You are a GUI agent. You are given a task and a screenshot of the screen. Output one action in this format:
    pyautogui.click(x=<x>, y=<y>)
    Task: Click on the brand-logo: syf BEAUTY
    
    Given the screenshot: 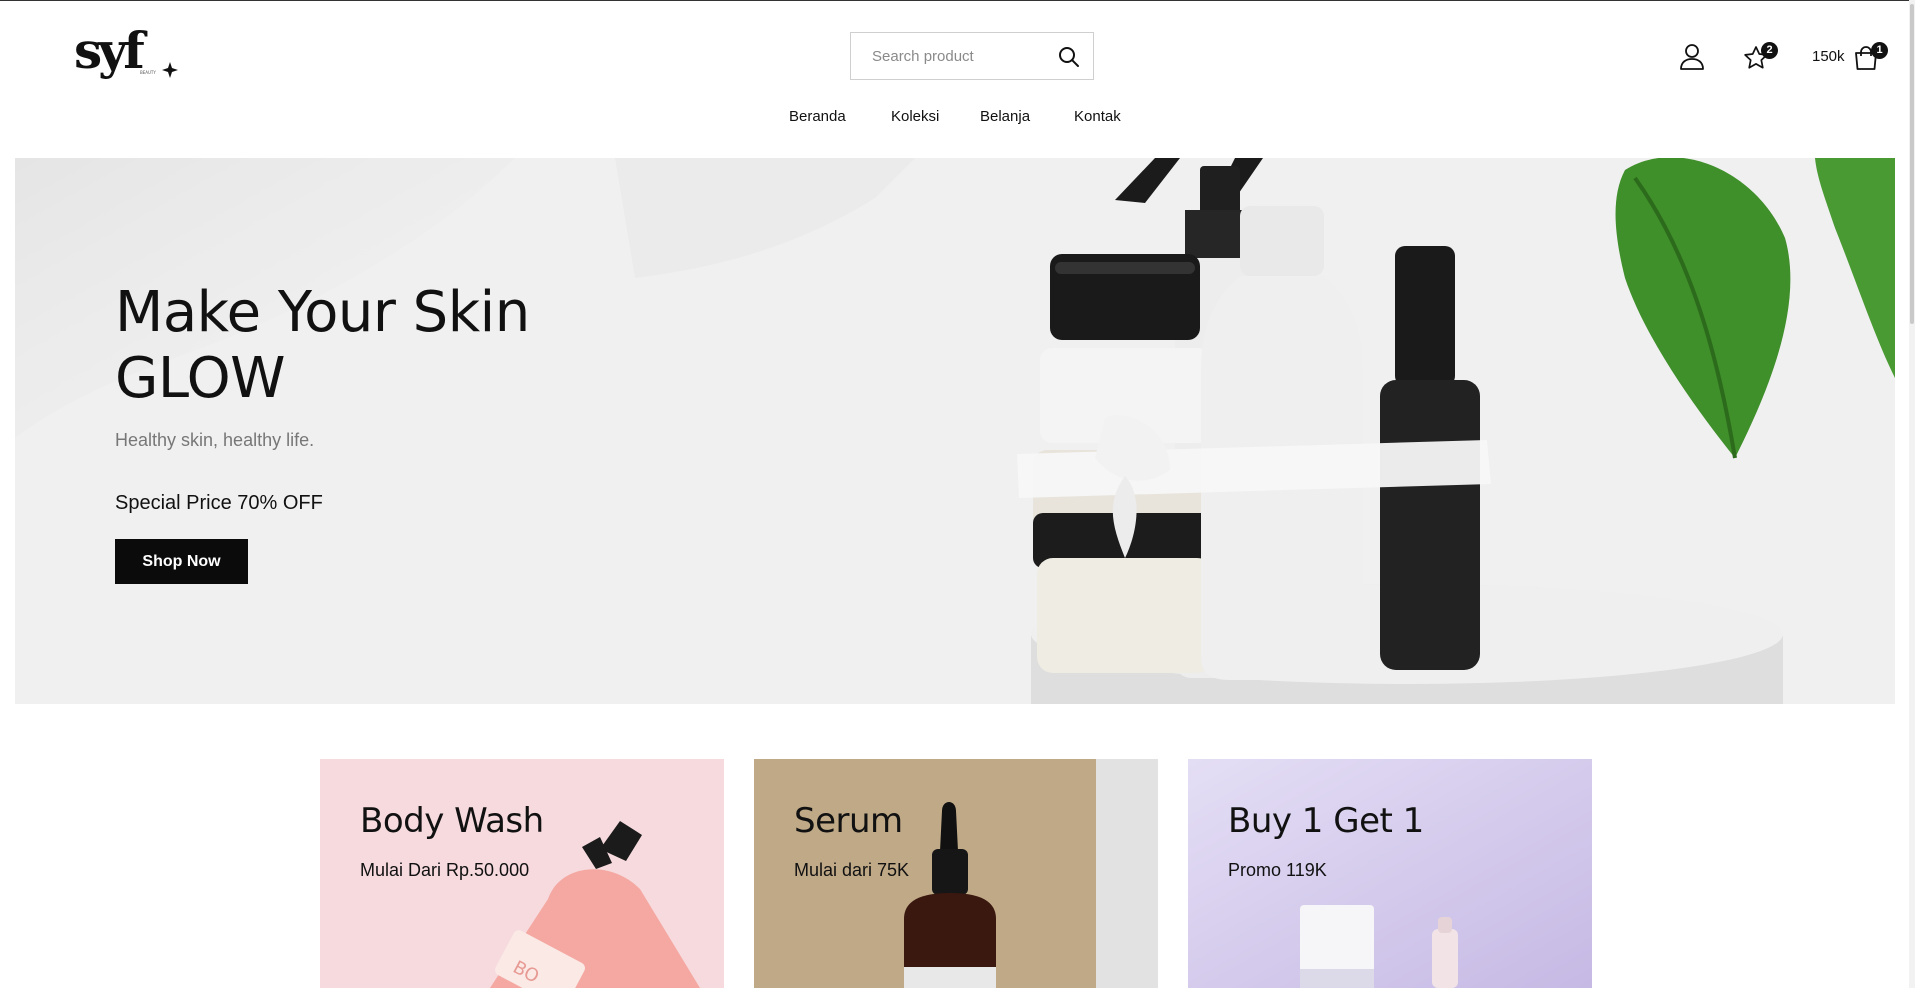 What is the action you would take?
    pyautogui.click(x=128, y=55)
    